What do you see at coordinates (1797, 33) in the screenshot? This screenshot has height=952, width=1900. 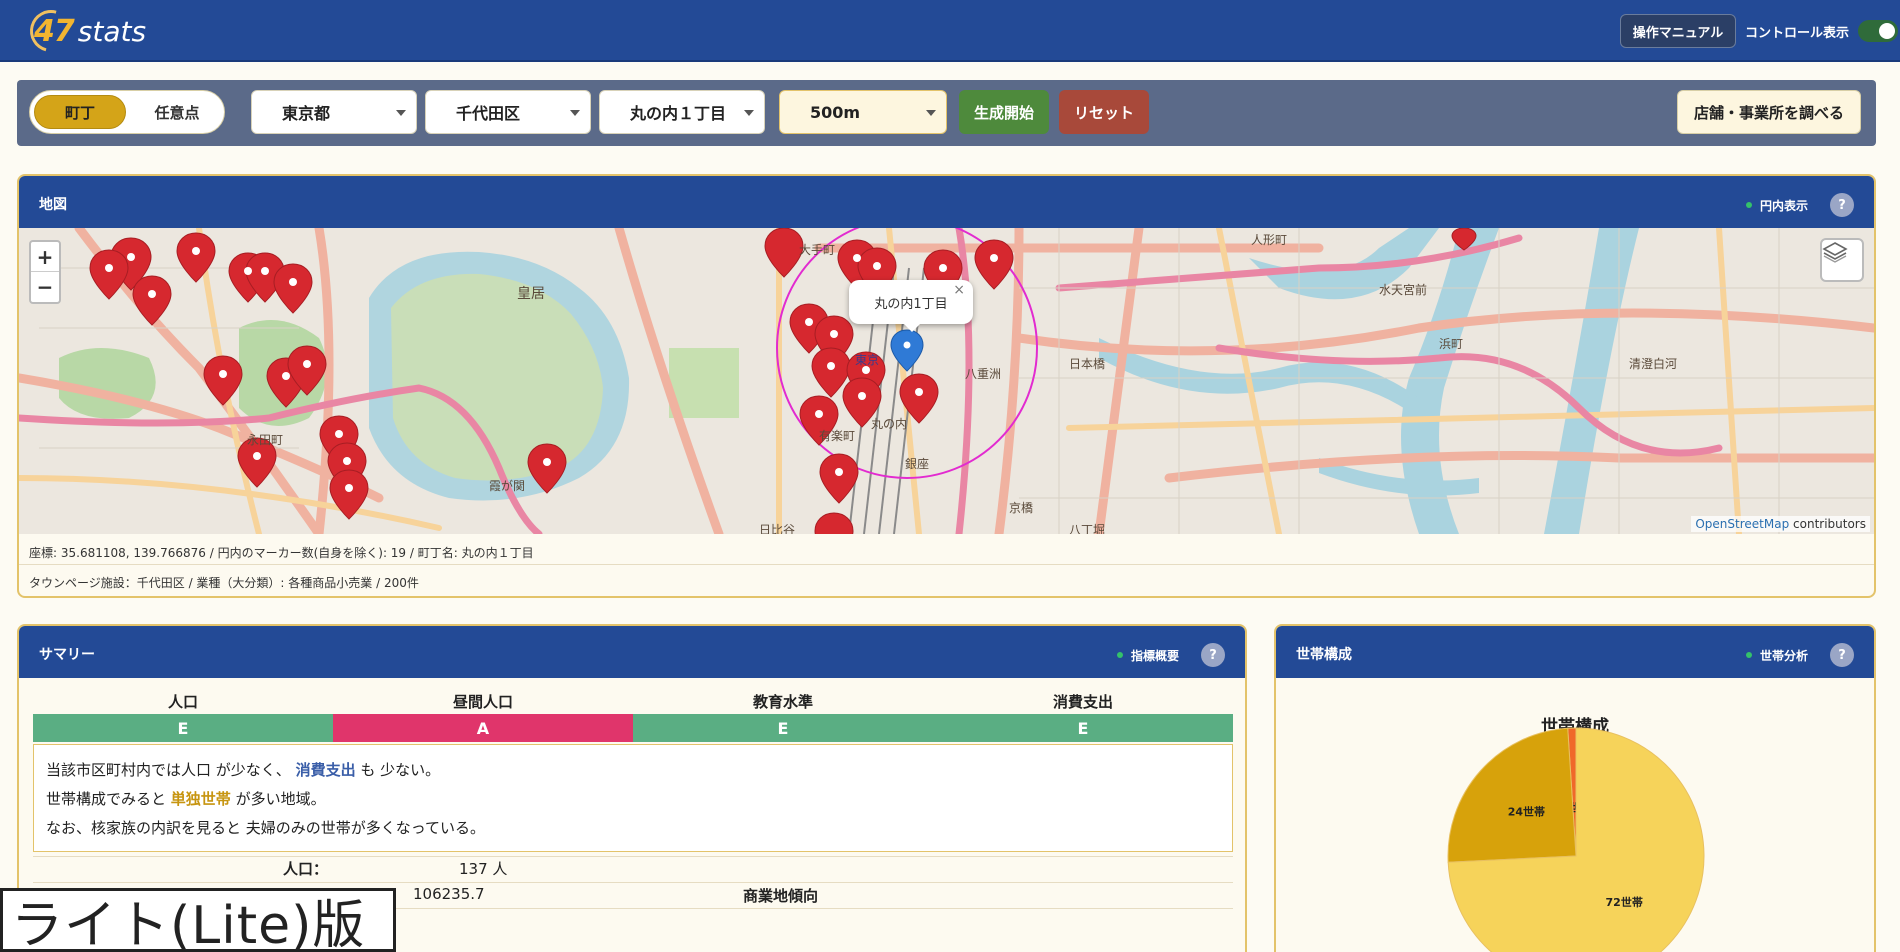 I see `control-display-label: コントロール表示` at bounding box center [1797, 33].